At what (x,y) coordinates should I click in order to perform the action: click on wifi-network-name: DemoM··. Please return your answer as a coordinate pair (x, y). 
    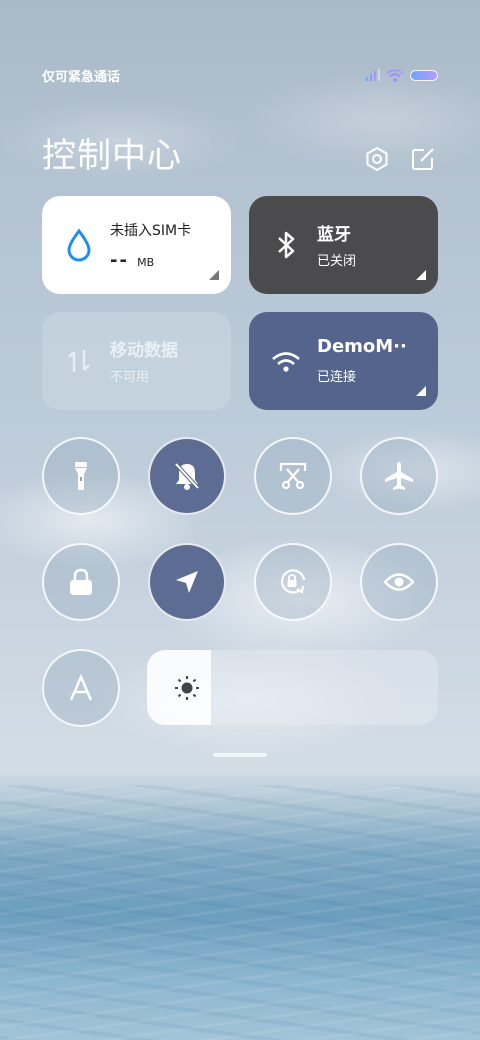
    Looking at the image, I should click on (362, 346).